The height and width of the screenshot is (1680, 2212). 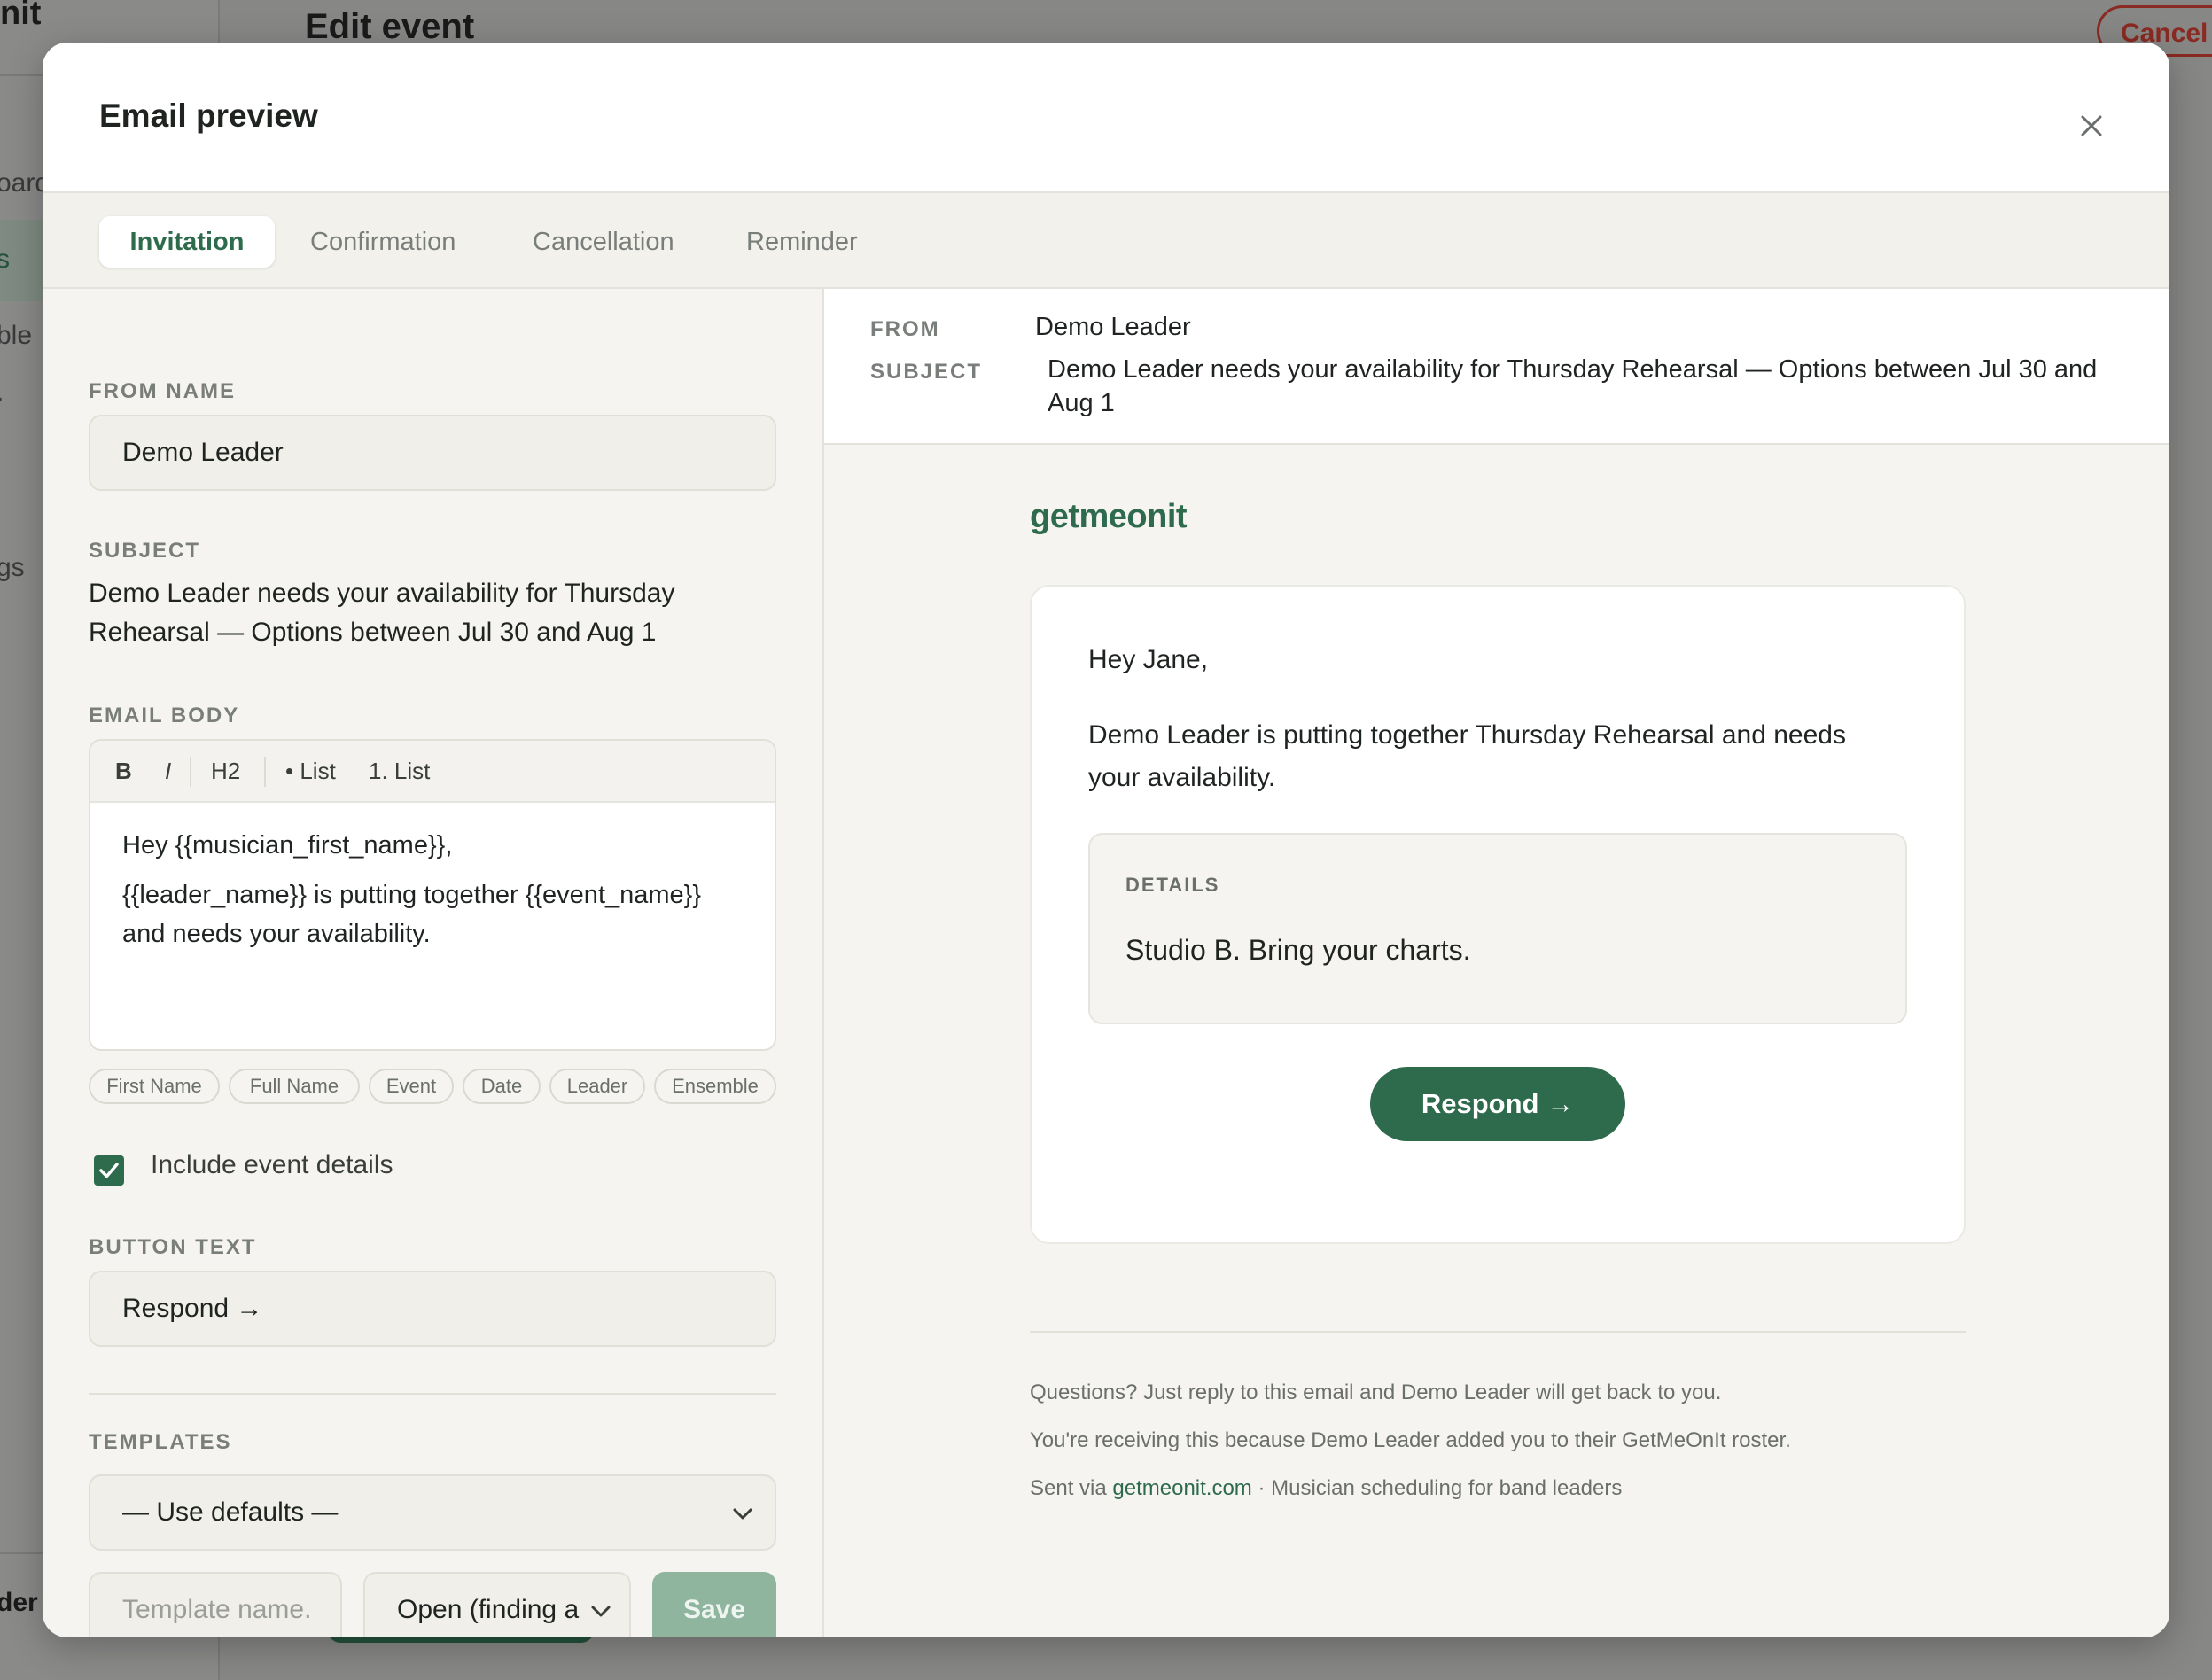 What do you see at coordinates (1440, 1488) in the screenshot?
I see `footer-tagline: · Musician scheduling for band leaders` at bounding box center [1440, 1488].